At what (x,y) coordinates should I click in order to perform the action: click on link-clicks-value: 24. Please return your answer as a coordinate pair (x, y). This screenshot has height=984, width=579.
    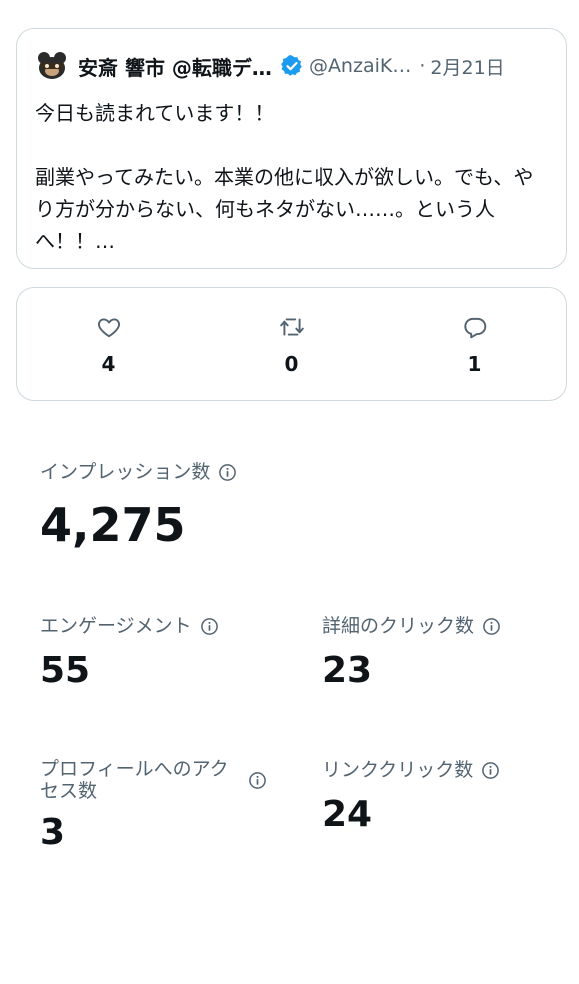
    Looking at the image, I should click on (347, 814).